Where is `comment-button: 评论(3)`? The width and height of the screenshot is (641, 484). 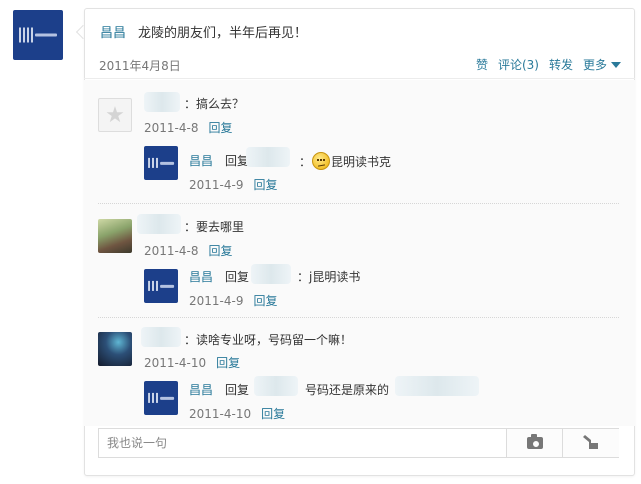 comment-button: 评论(3) is located at coordinates (518, 64).